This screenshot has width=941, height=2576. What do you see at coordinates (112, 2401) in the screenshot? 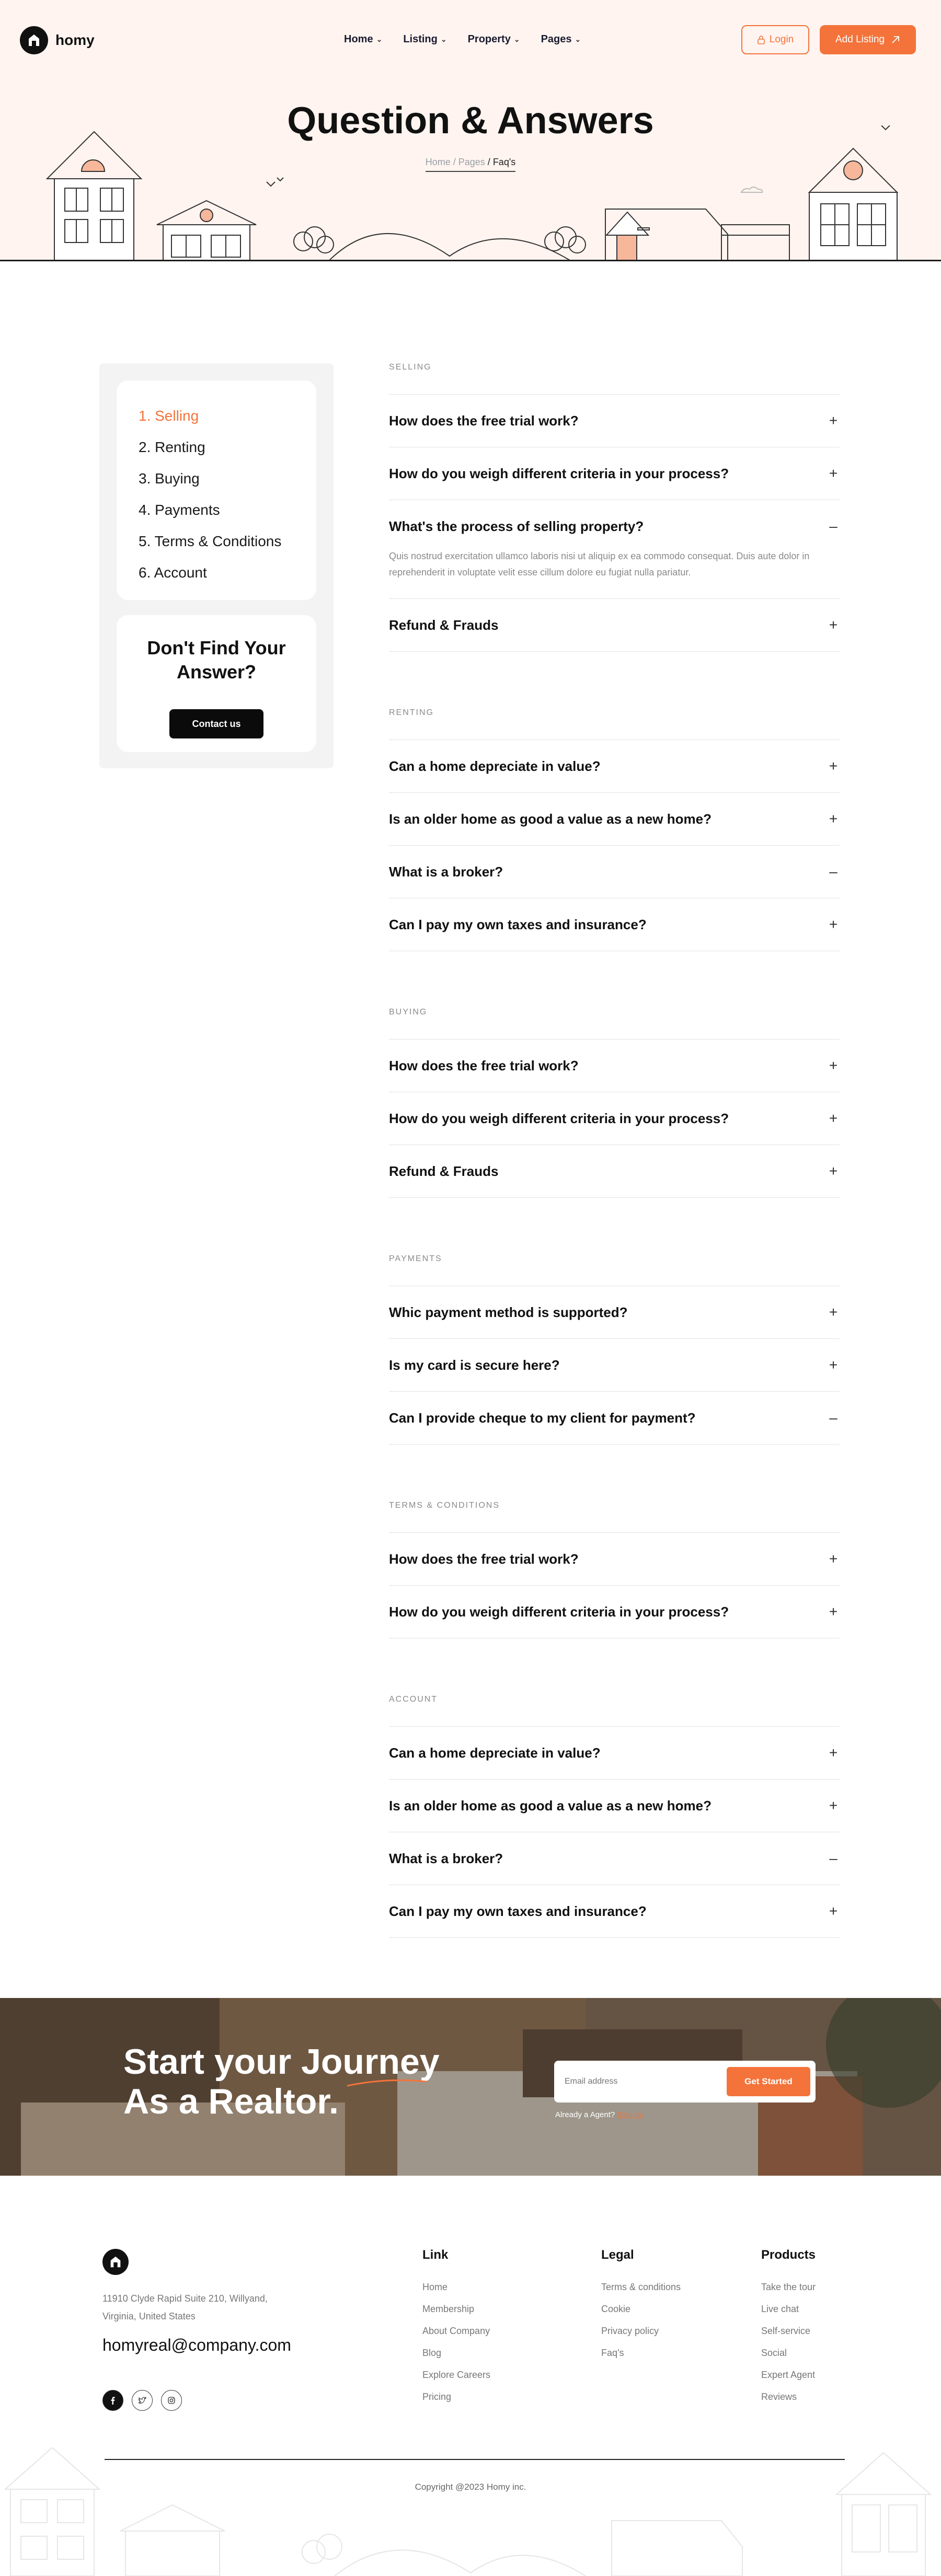
I see `facebook-icon` at bounding box center [112, 2401].